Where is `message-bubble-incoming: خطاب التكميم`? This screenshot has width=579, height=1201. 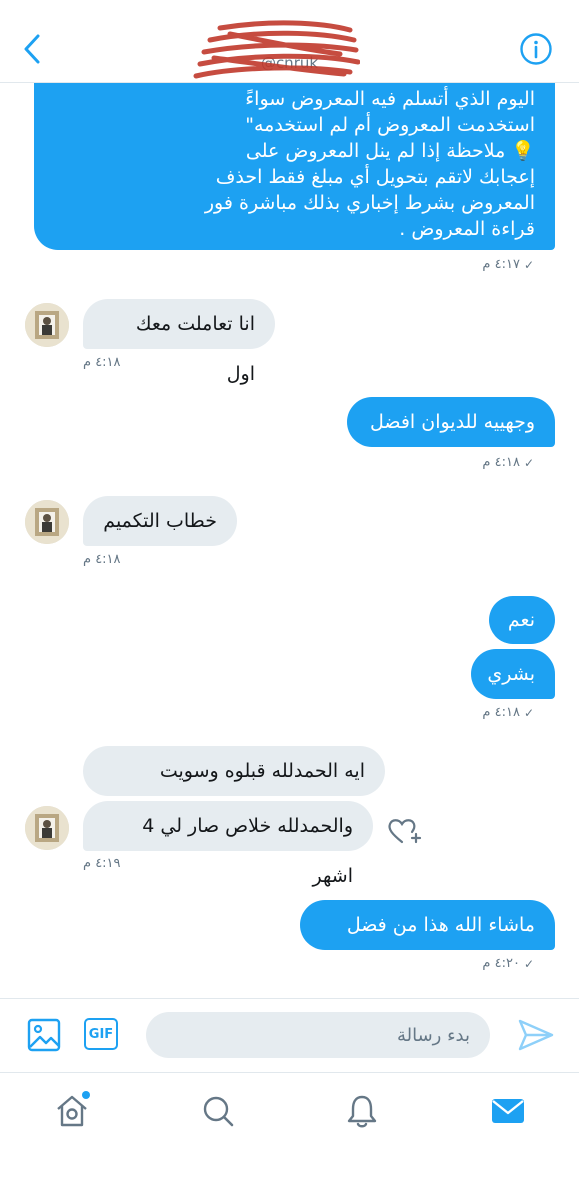 message-bubble-incoming: خطاب التكميم is located at coordinates (160, 521).